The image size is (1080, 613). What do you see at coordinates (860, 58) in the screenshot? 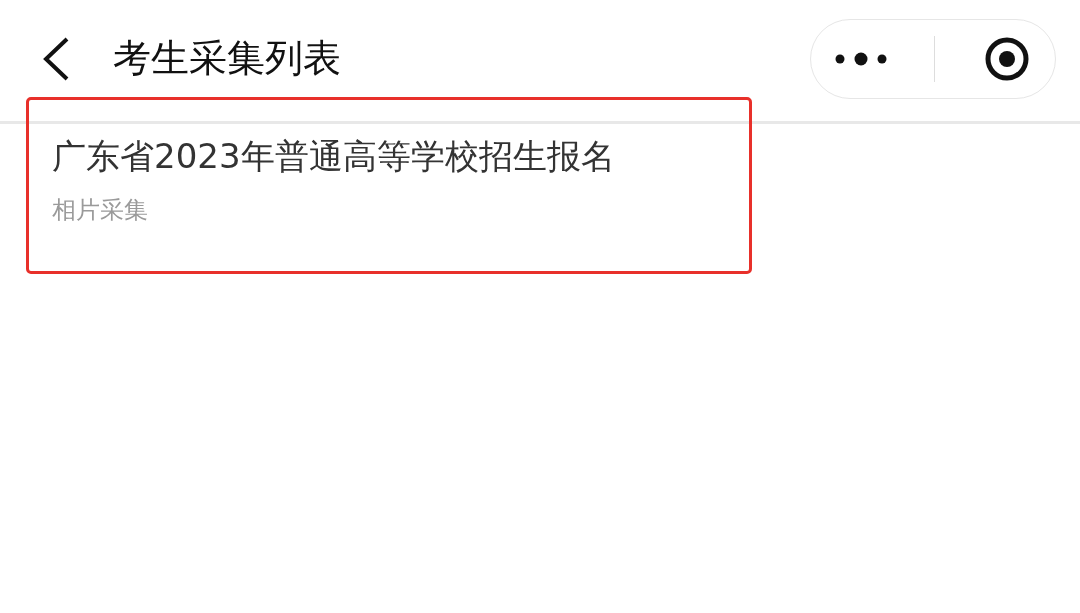
I see `more-icon` at bounding box center [860, 58].